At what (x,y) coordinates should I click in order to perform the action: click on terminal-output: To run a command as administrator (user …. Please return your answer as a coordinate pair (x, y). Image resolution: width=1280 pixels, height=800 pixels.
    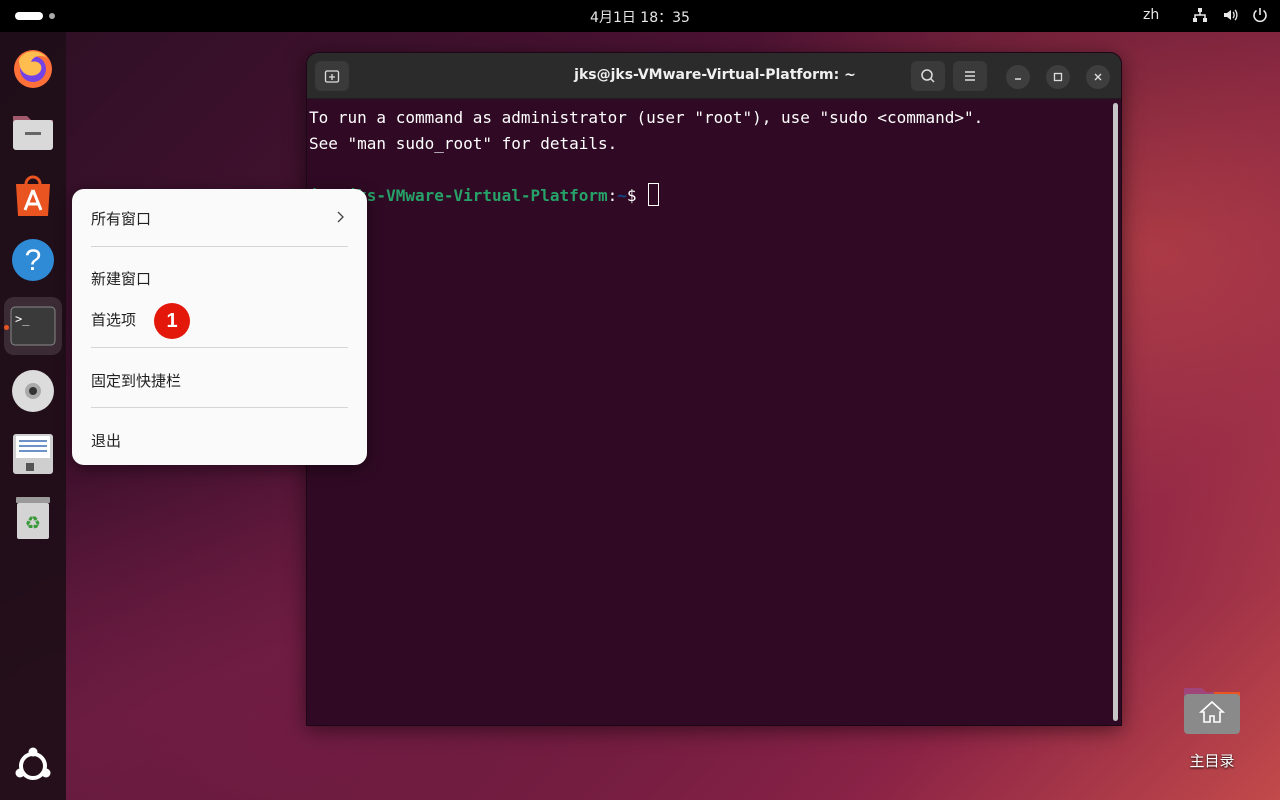
    Looking at the image, I should click on (704, 157).